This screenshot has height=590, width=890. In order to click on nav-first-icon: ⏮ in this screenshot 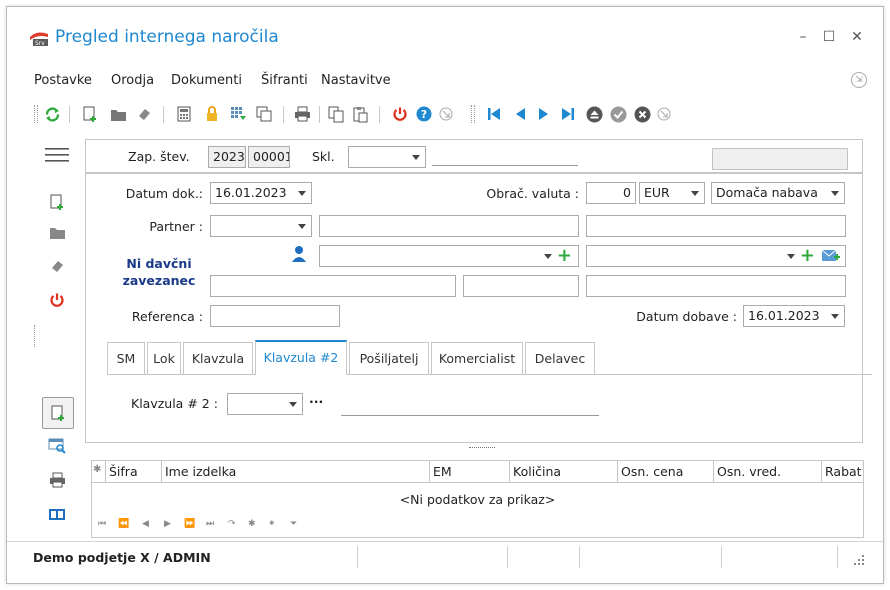, I will do `click(102, 524)`.